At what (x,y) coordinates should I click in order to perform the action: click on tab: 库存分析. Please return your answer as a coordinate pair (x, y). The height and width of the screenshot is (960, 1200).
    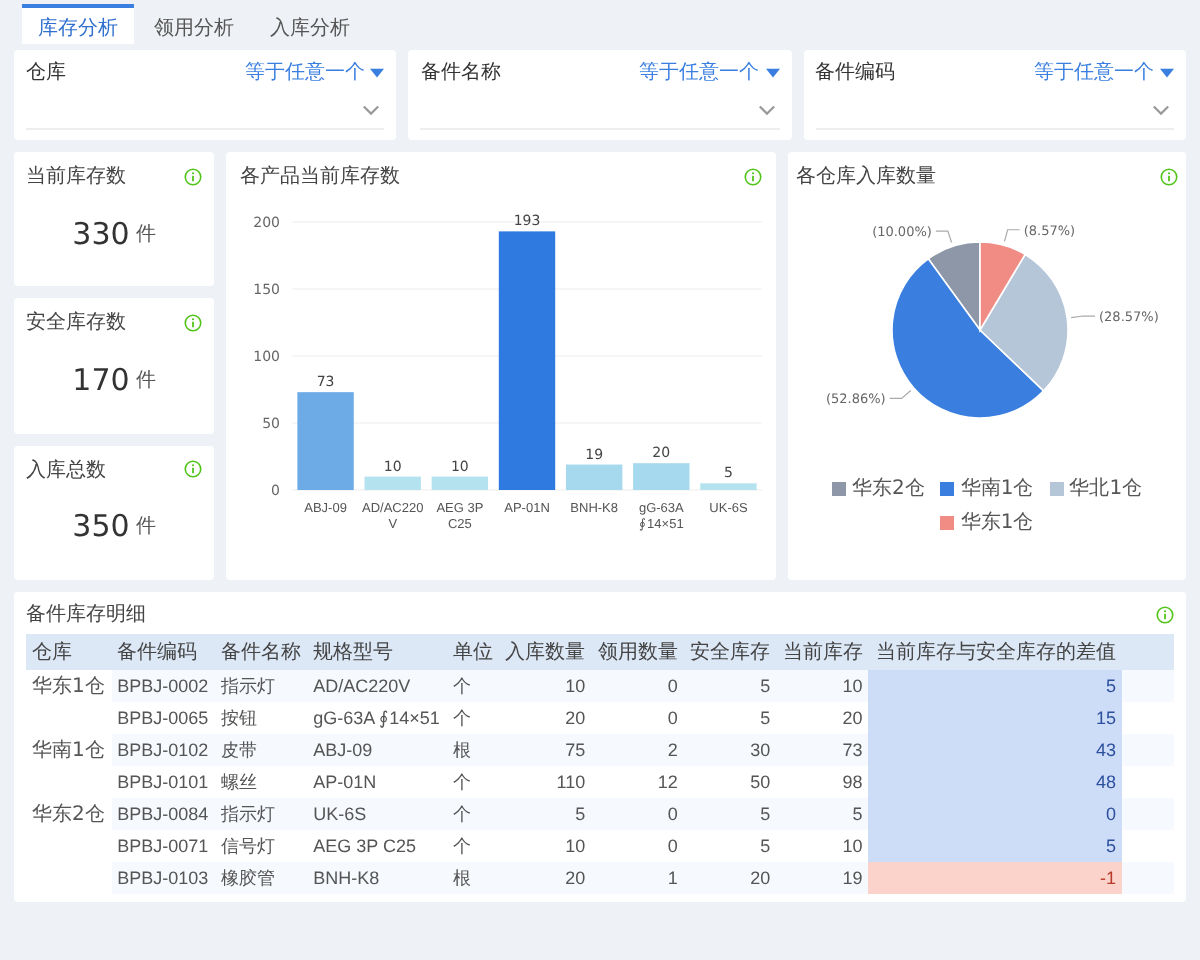
    Looking at the image, I should click on (78, 24).